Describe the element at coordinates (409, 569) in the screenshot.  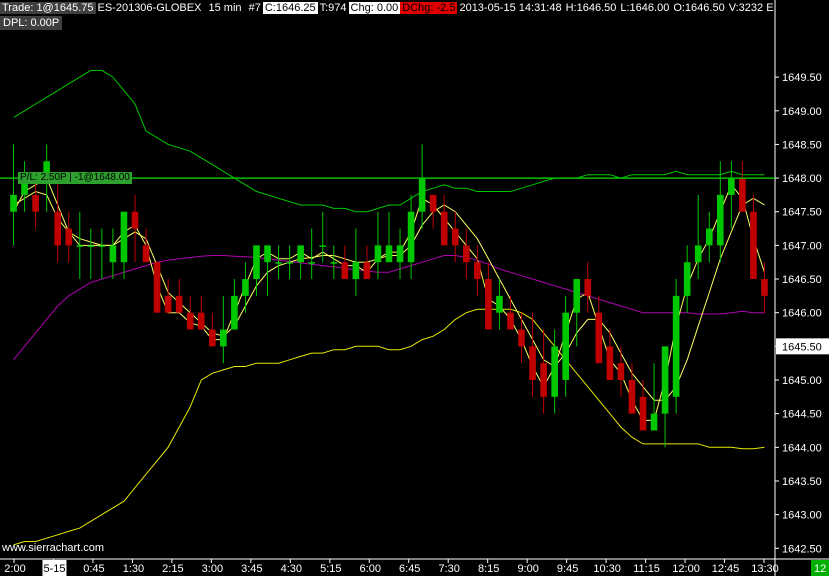
I see `x-tick-label: 6:45` at that location.